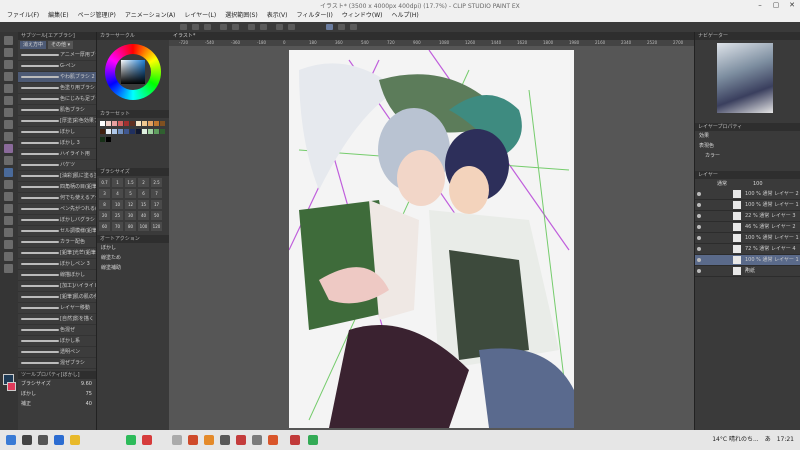  Describe the element at coordinates (57, 264) in the screenshot. I see `brush-item: ぼかしペン 3` at that location.